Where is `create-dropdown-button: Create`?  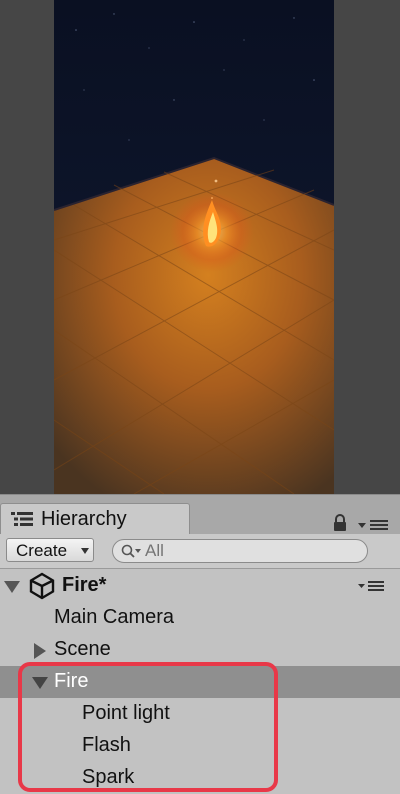
create-dropdown-button: Create is located at coordinates (50, 550).